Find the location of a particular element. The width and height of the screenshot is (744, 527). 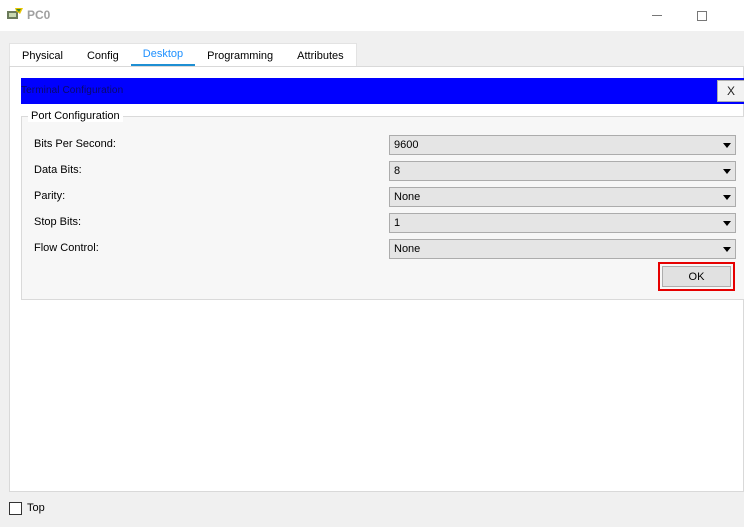

stop-bits-label: Stop Bits: is located at coordinates (58, 222).